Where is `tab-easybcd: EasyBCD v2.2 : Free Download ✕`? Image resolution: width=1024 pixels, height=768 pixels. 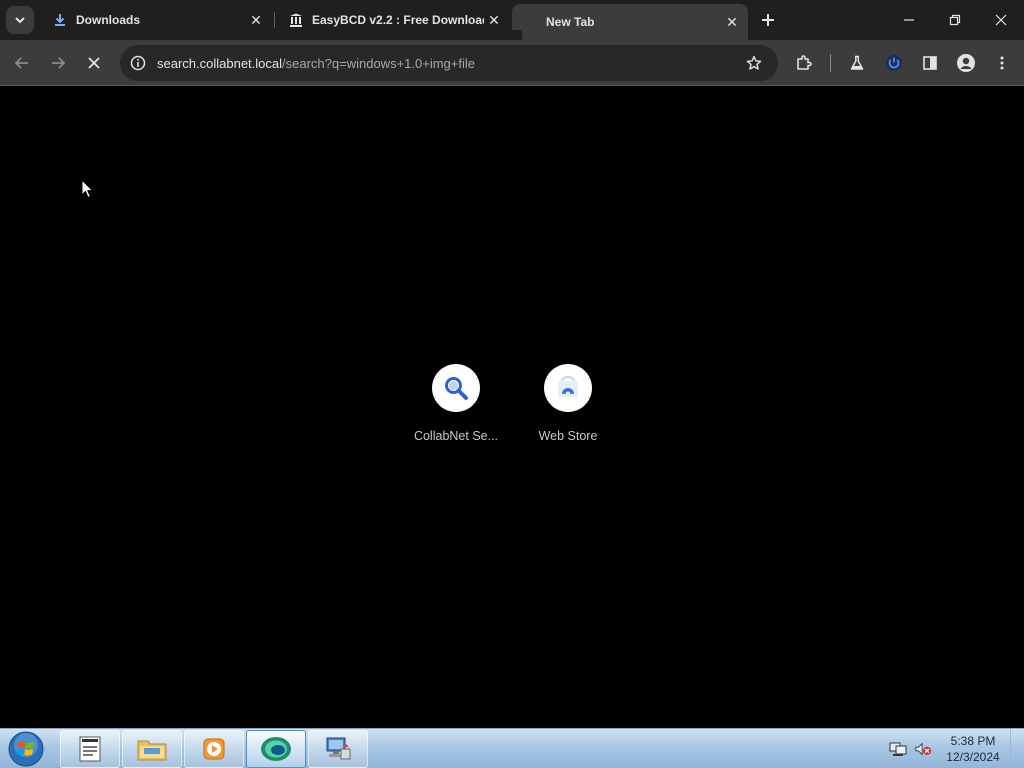 tab-easybcd: EasyBCD v2.2 : Free Download ✕ is located at coordinates (393, 20).